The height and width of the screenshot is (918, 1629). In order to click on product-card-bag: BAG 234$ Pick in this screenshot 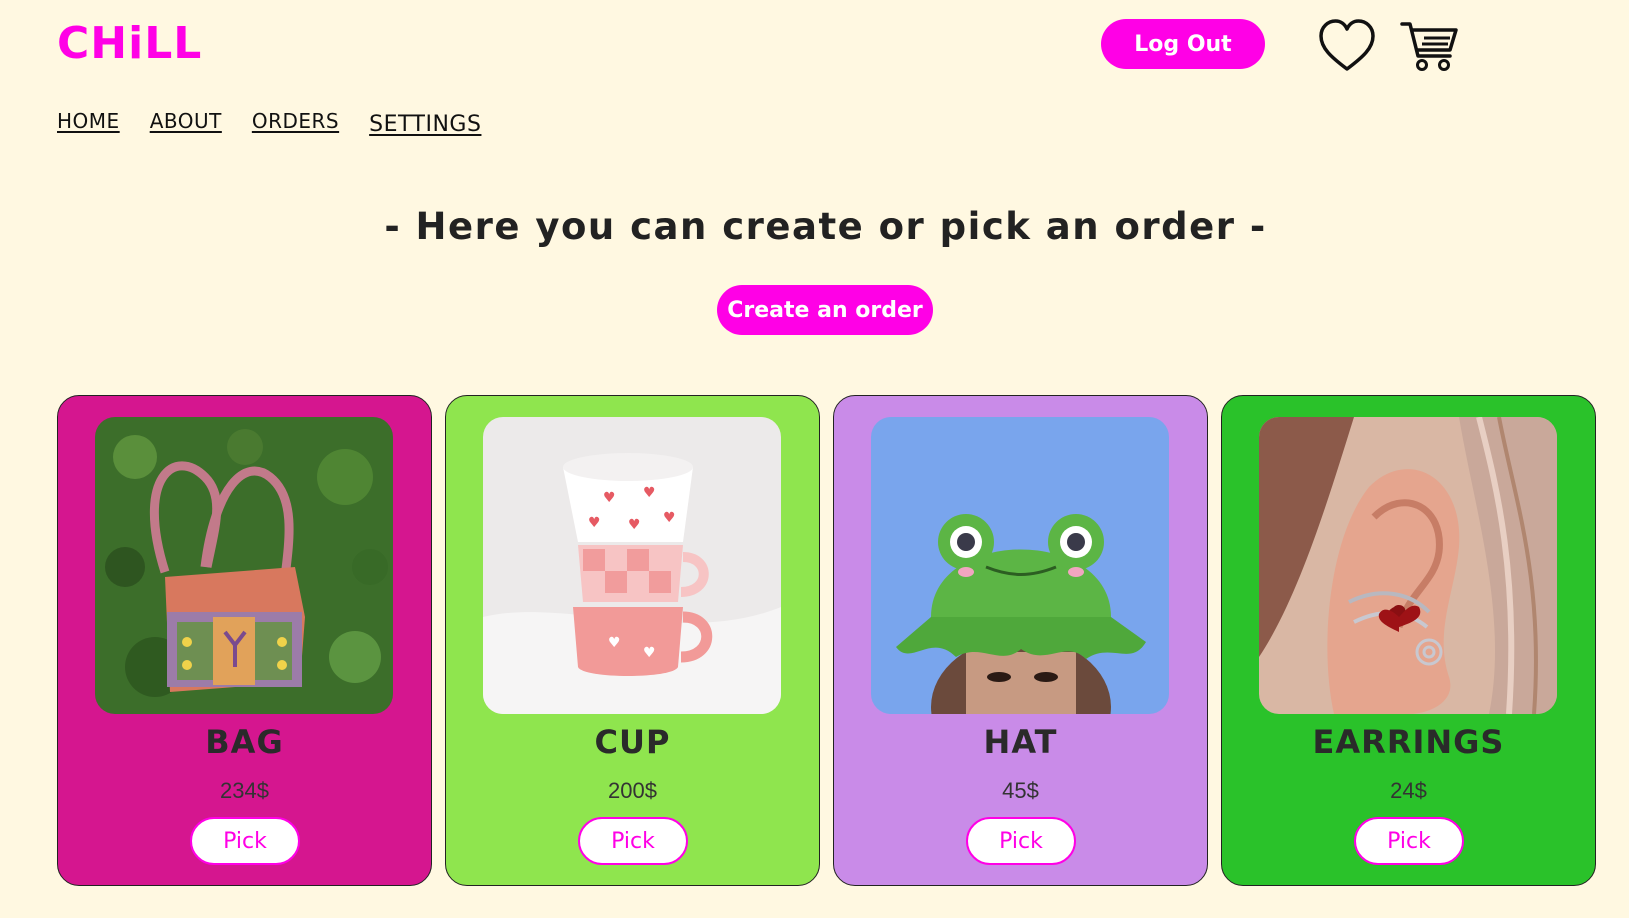, I will do `click(244, 640)`.